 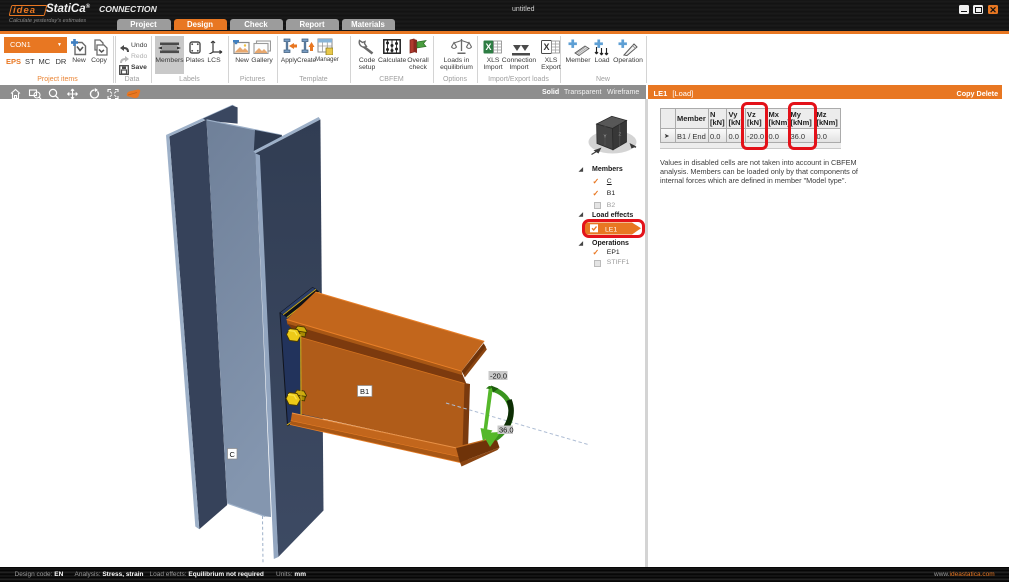 What do you see at coordinates (620, 134) in the screenshot?
I see `svg-text: Z` at bounding box center [620, 134].